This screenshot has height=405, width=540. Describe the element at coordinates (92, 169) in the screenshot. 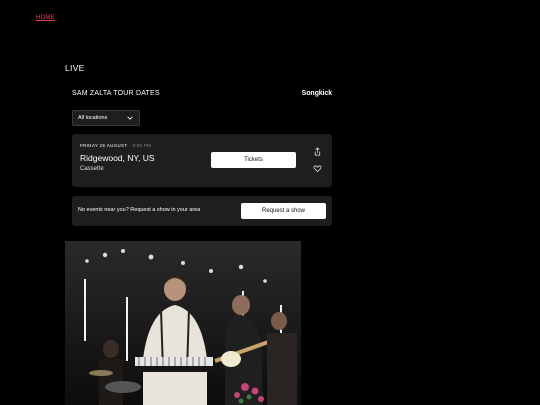

I see `event-venue: Cassette` at that location.